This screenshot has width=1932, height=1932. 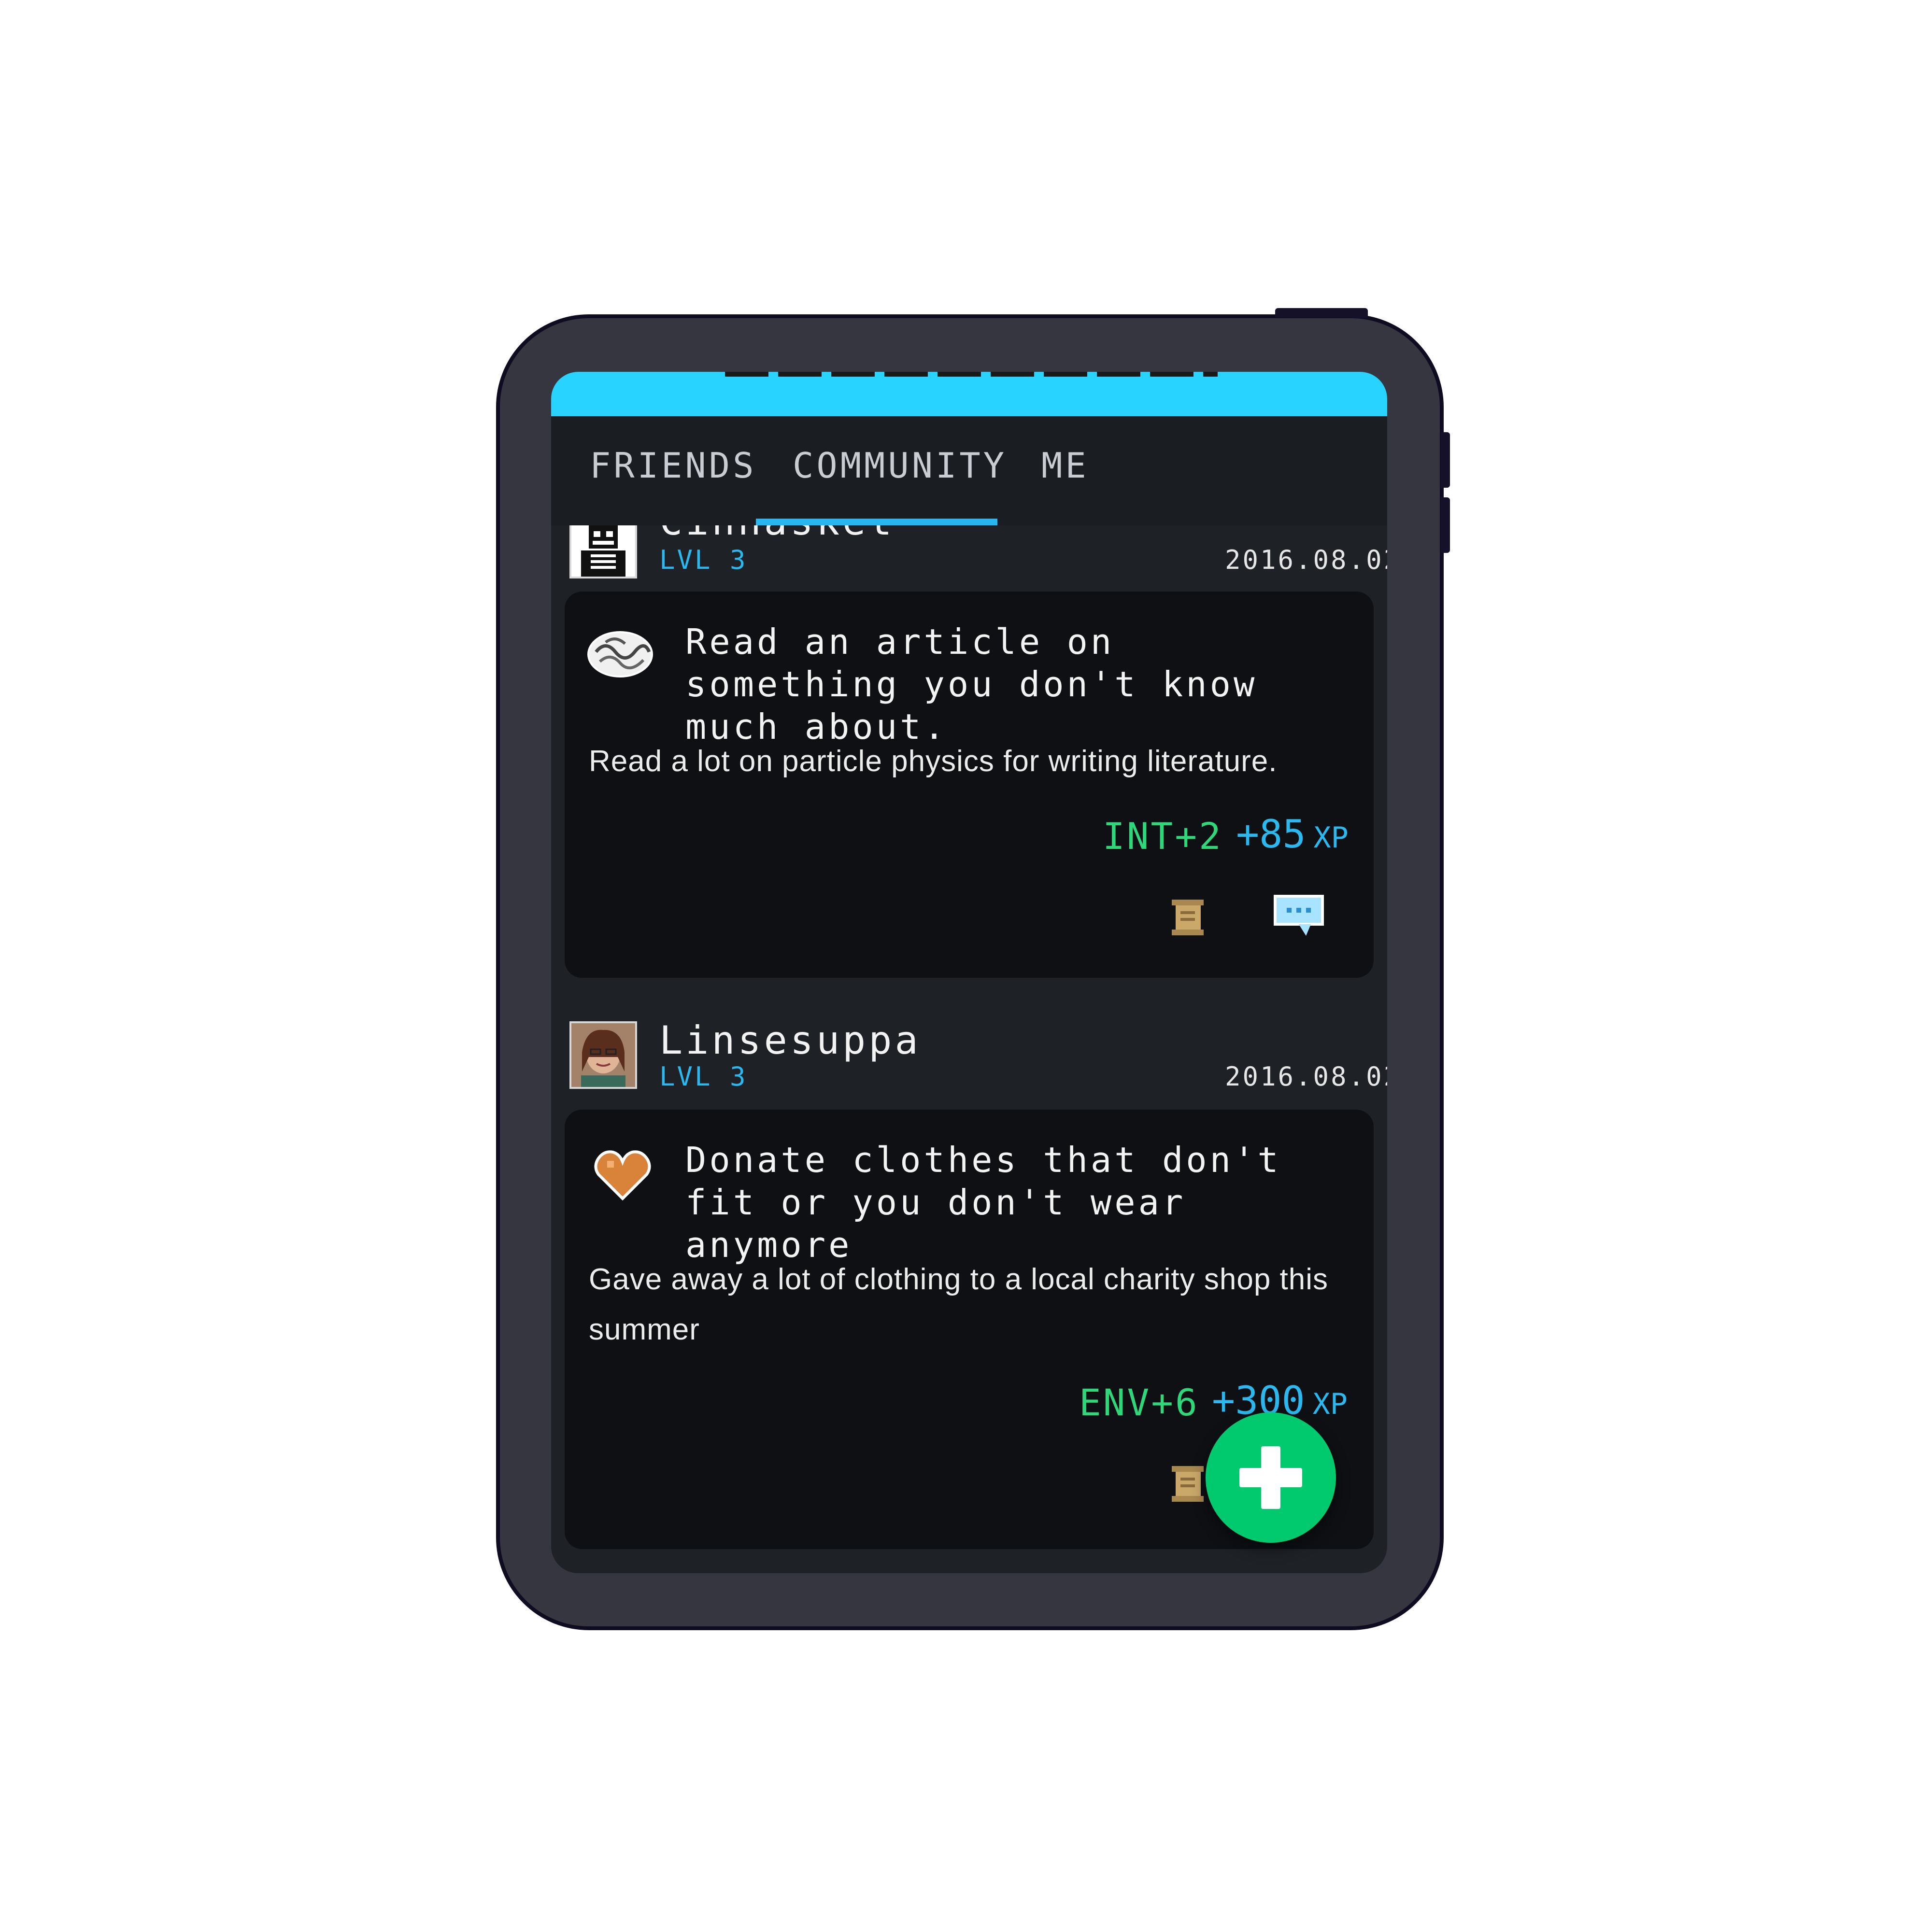 I want to click on volume-down-button, so click(x=1445, y=525).